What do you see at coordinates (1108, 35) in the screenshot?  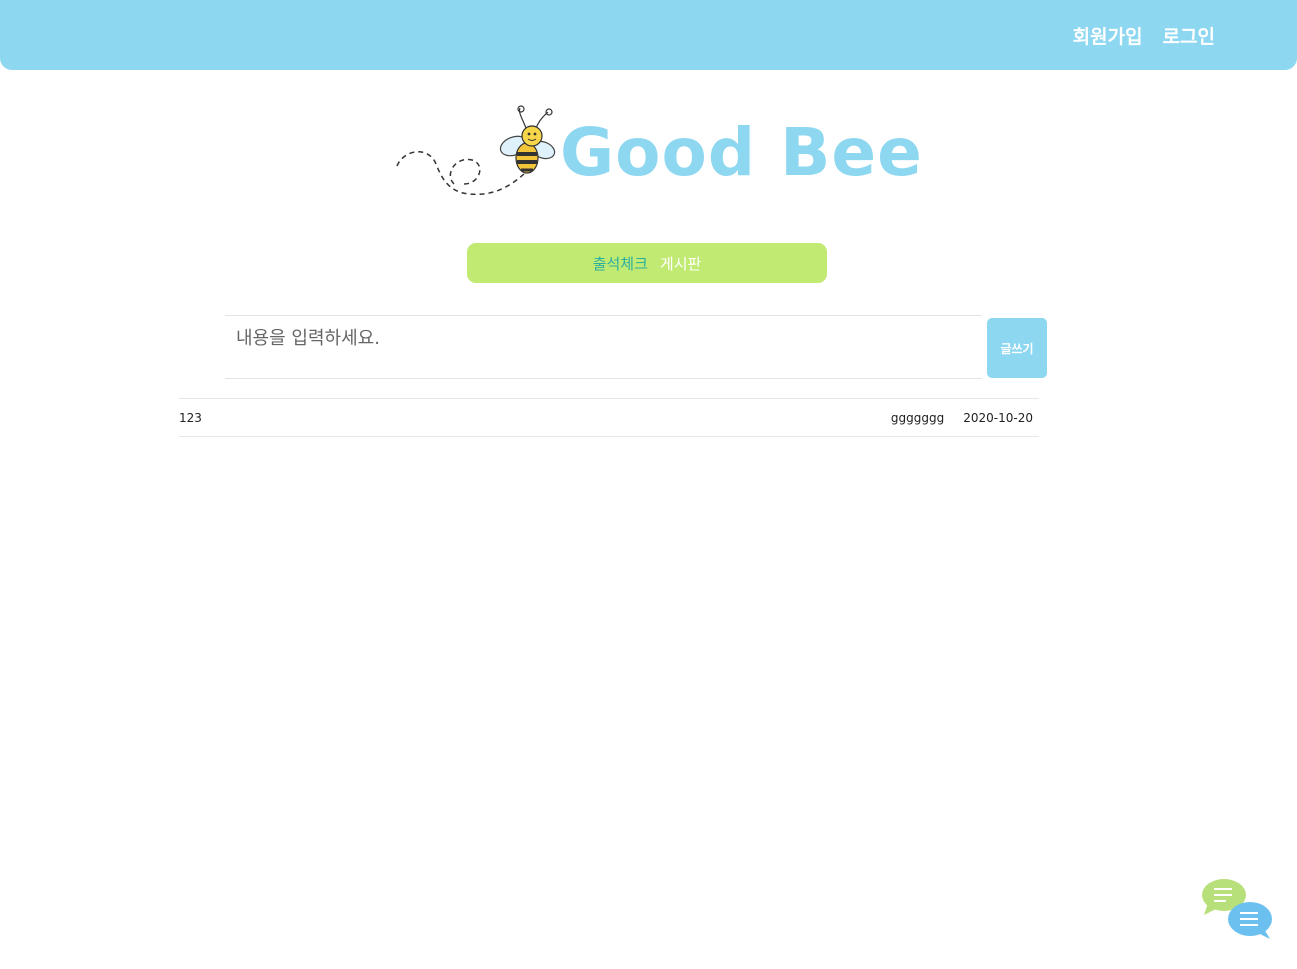 I see `signup-link: 회원가입` at bounding box center [1108, 35].